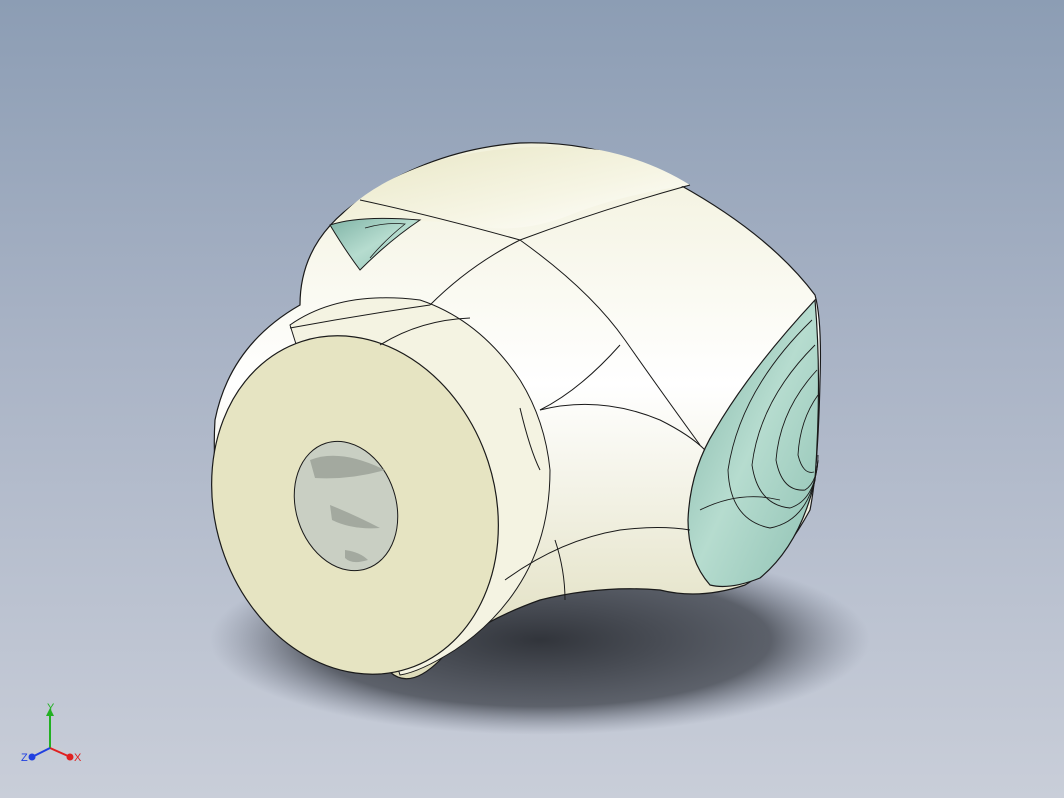  I want to click on orientation-triad: Y X Z, so click(55, 737).